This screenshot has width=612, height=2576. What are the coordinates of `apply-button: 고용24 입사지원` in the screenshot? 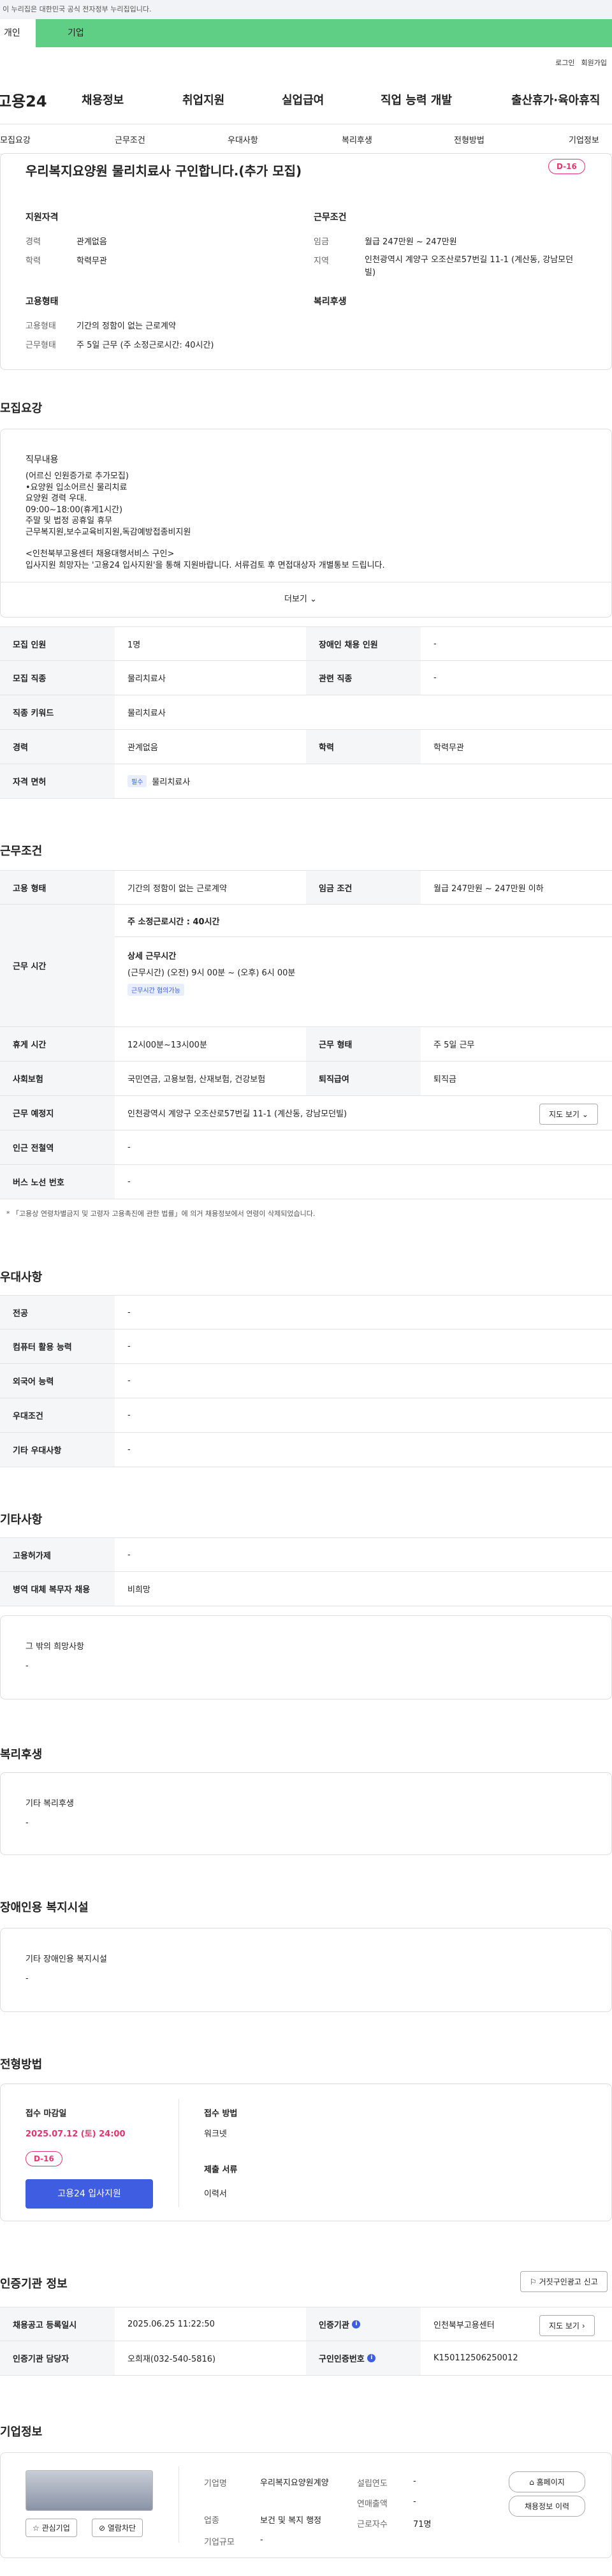 It's located at (89, 2194).